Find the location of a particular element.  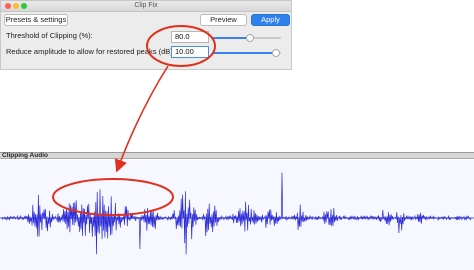

apply-button: Apply is located at coordinates (270, 20).